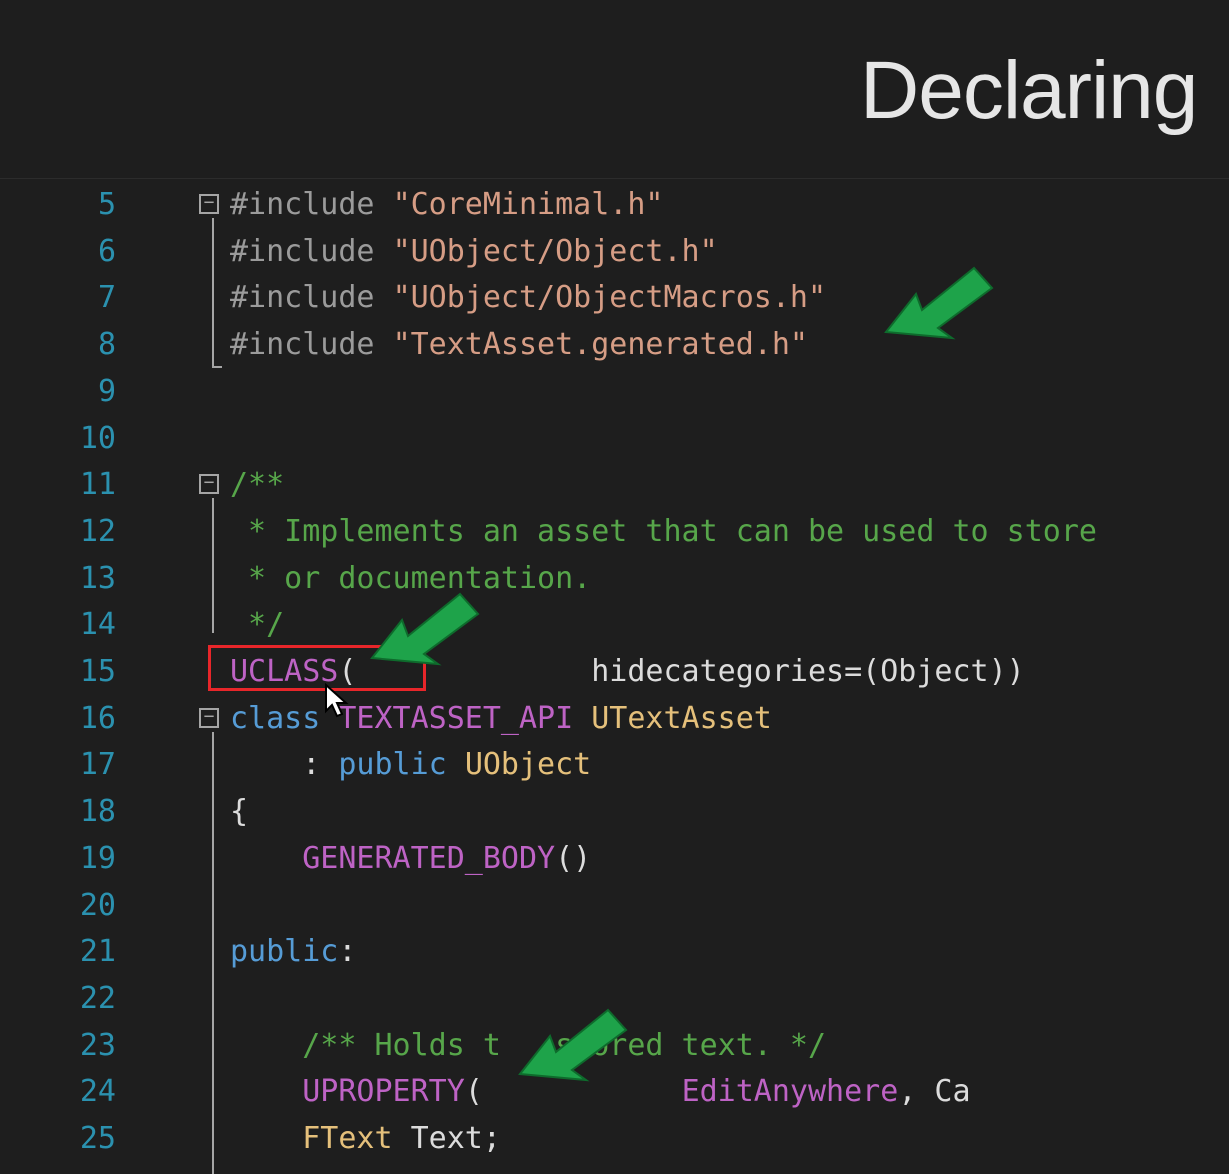 The height and width of the screenshot is (1174, 1229). What do you see at coordinates (614, 439) in the screenshot?
I see `code-line: 10` at bounding box center [614, 439].